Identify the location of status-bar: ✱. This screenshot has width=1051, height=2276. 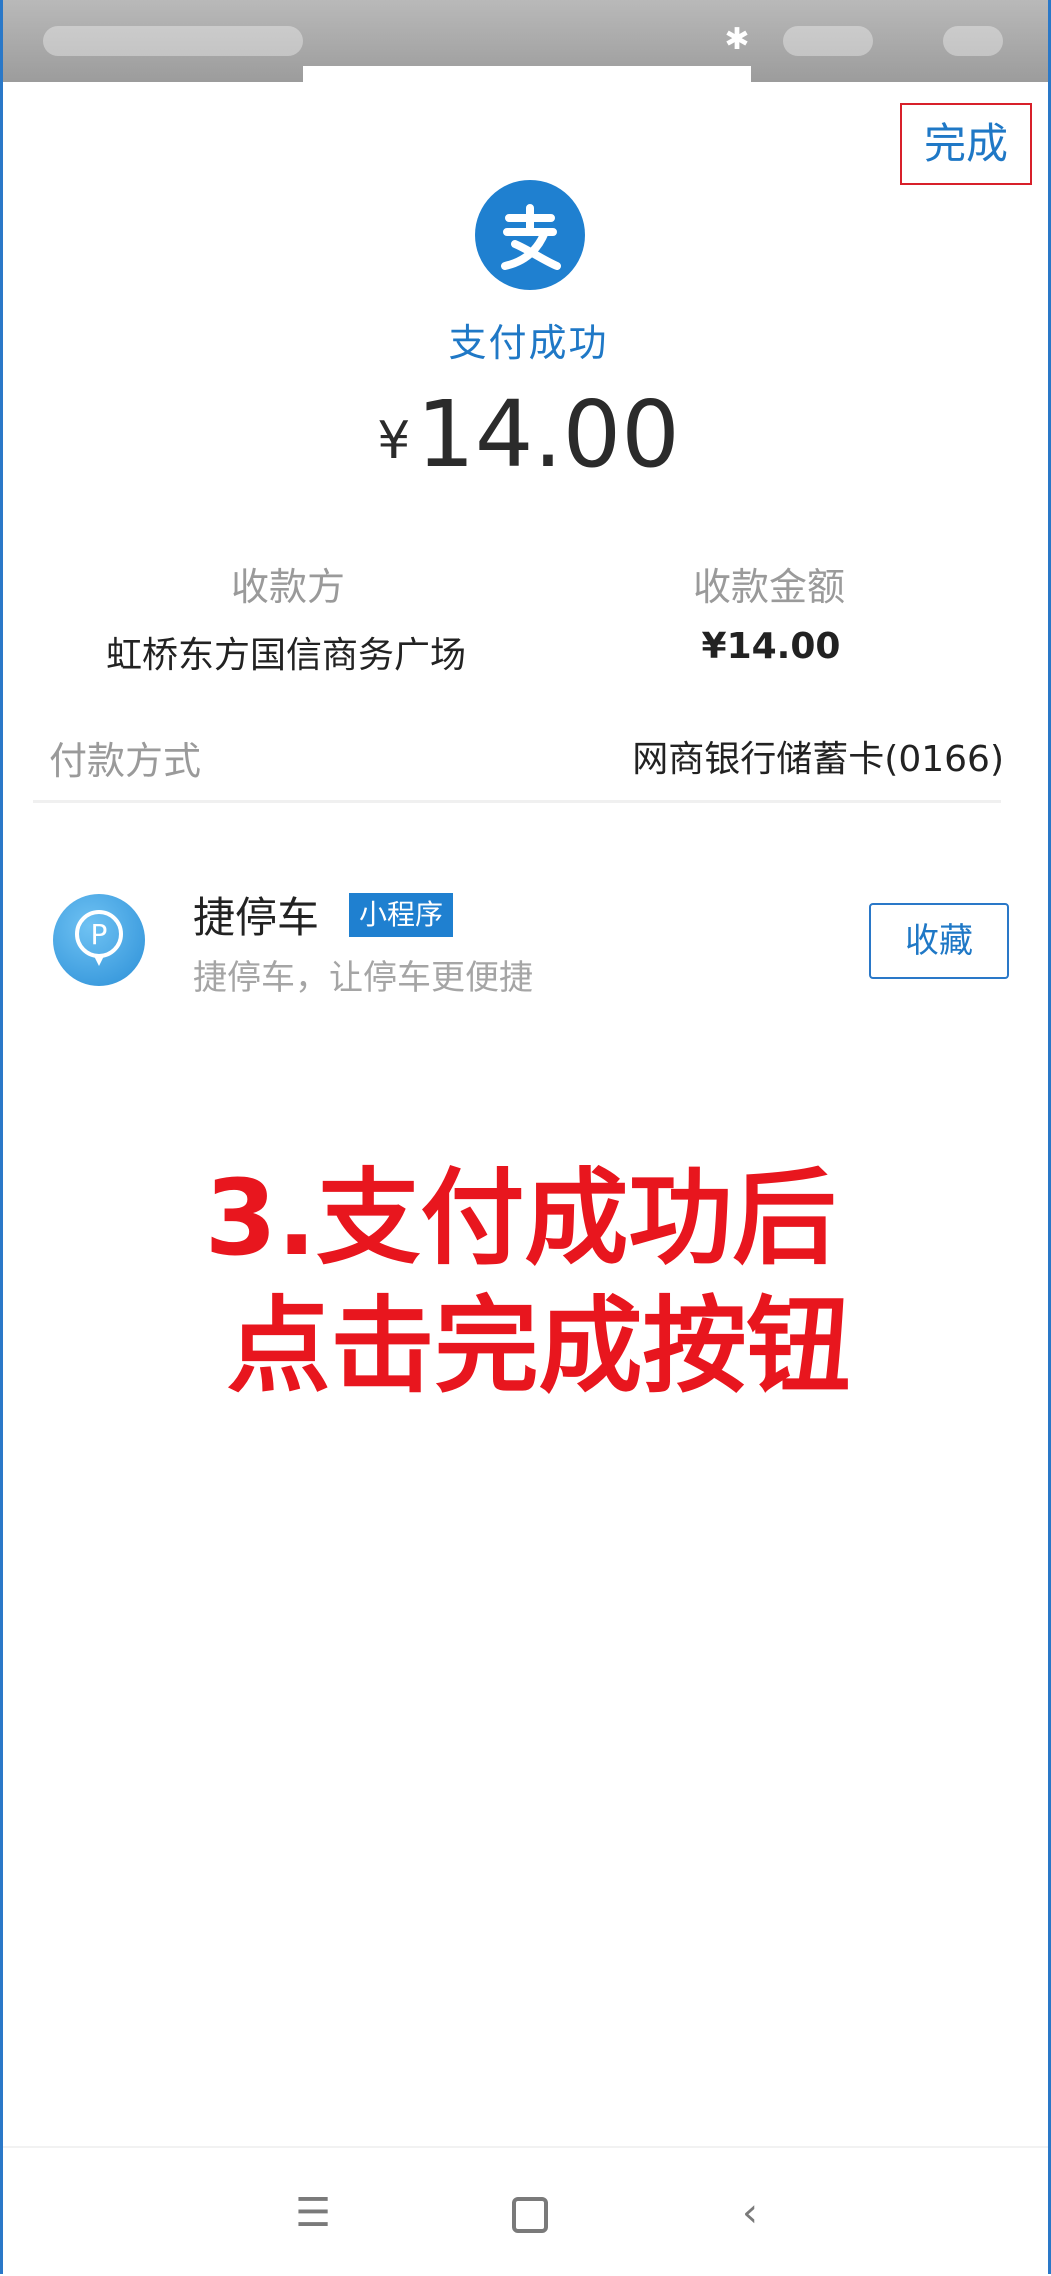
(525, 42).